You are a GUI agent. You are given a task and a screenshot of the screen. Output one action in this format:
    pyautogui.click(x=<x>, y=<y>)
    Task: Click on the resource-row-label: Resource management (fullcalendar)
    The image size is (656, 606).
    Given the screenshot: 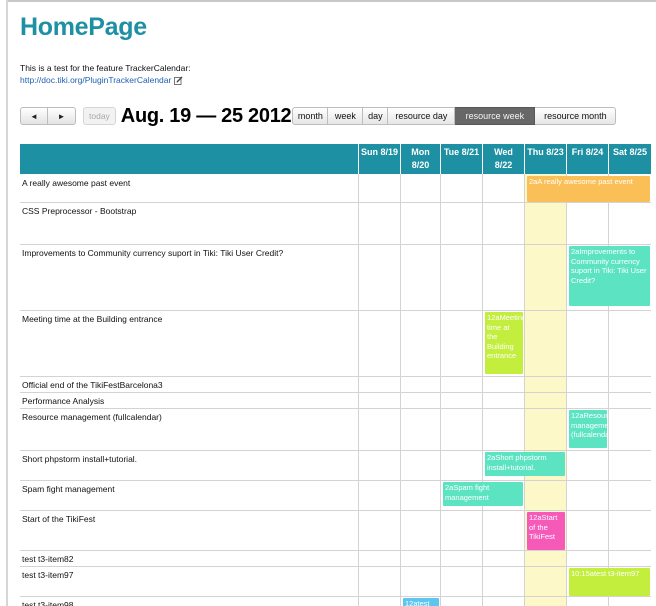 What is the action you would take?
    pyautogui.click(x=92, y=417)
    